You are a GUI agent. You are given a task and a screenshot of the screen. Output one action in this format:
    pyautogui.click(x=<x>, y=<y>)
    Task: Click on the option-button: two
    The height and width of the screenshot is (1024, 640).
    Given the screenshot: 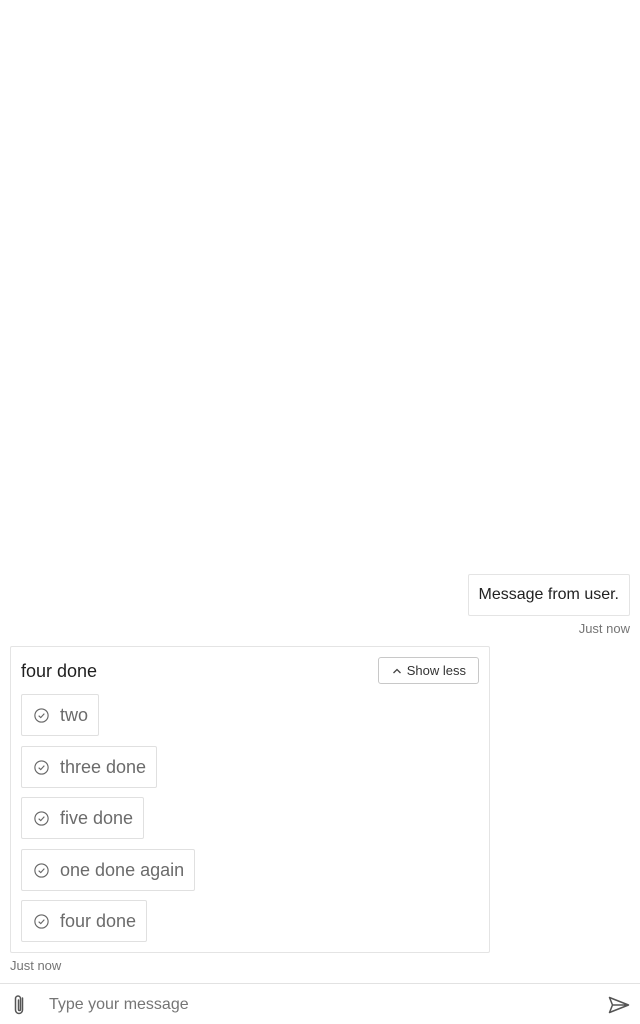 What is the action you would take?
    pyautogui.click(x=60, y=715)
    